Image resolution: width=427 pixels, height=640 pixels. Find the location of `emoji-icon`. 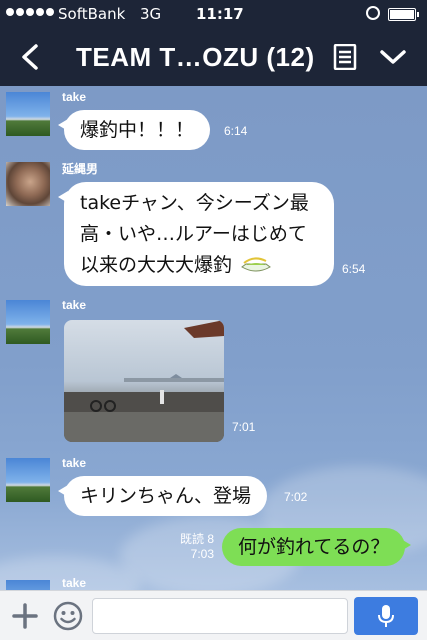

emoji-icon is located at coordinates (68, 616).